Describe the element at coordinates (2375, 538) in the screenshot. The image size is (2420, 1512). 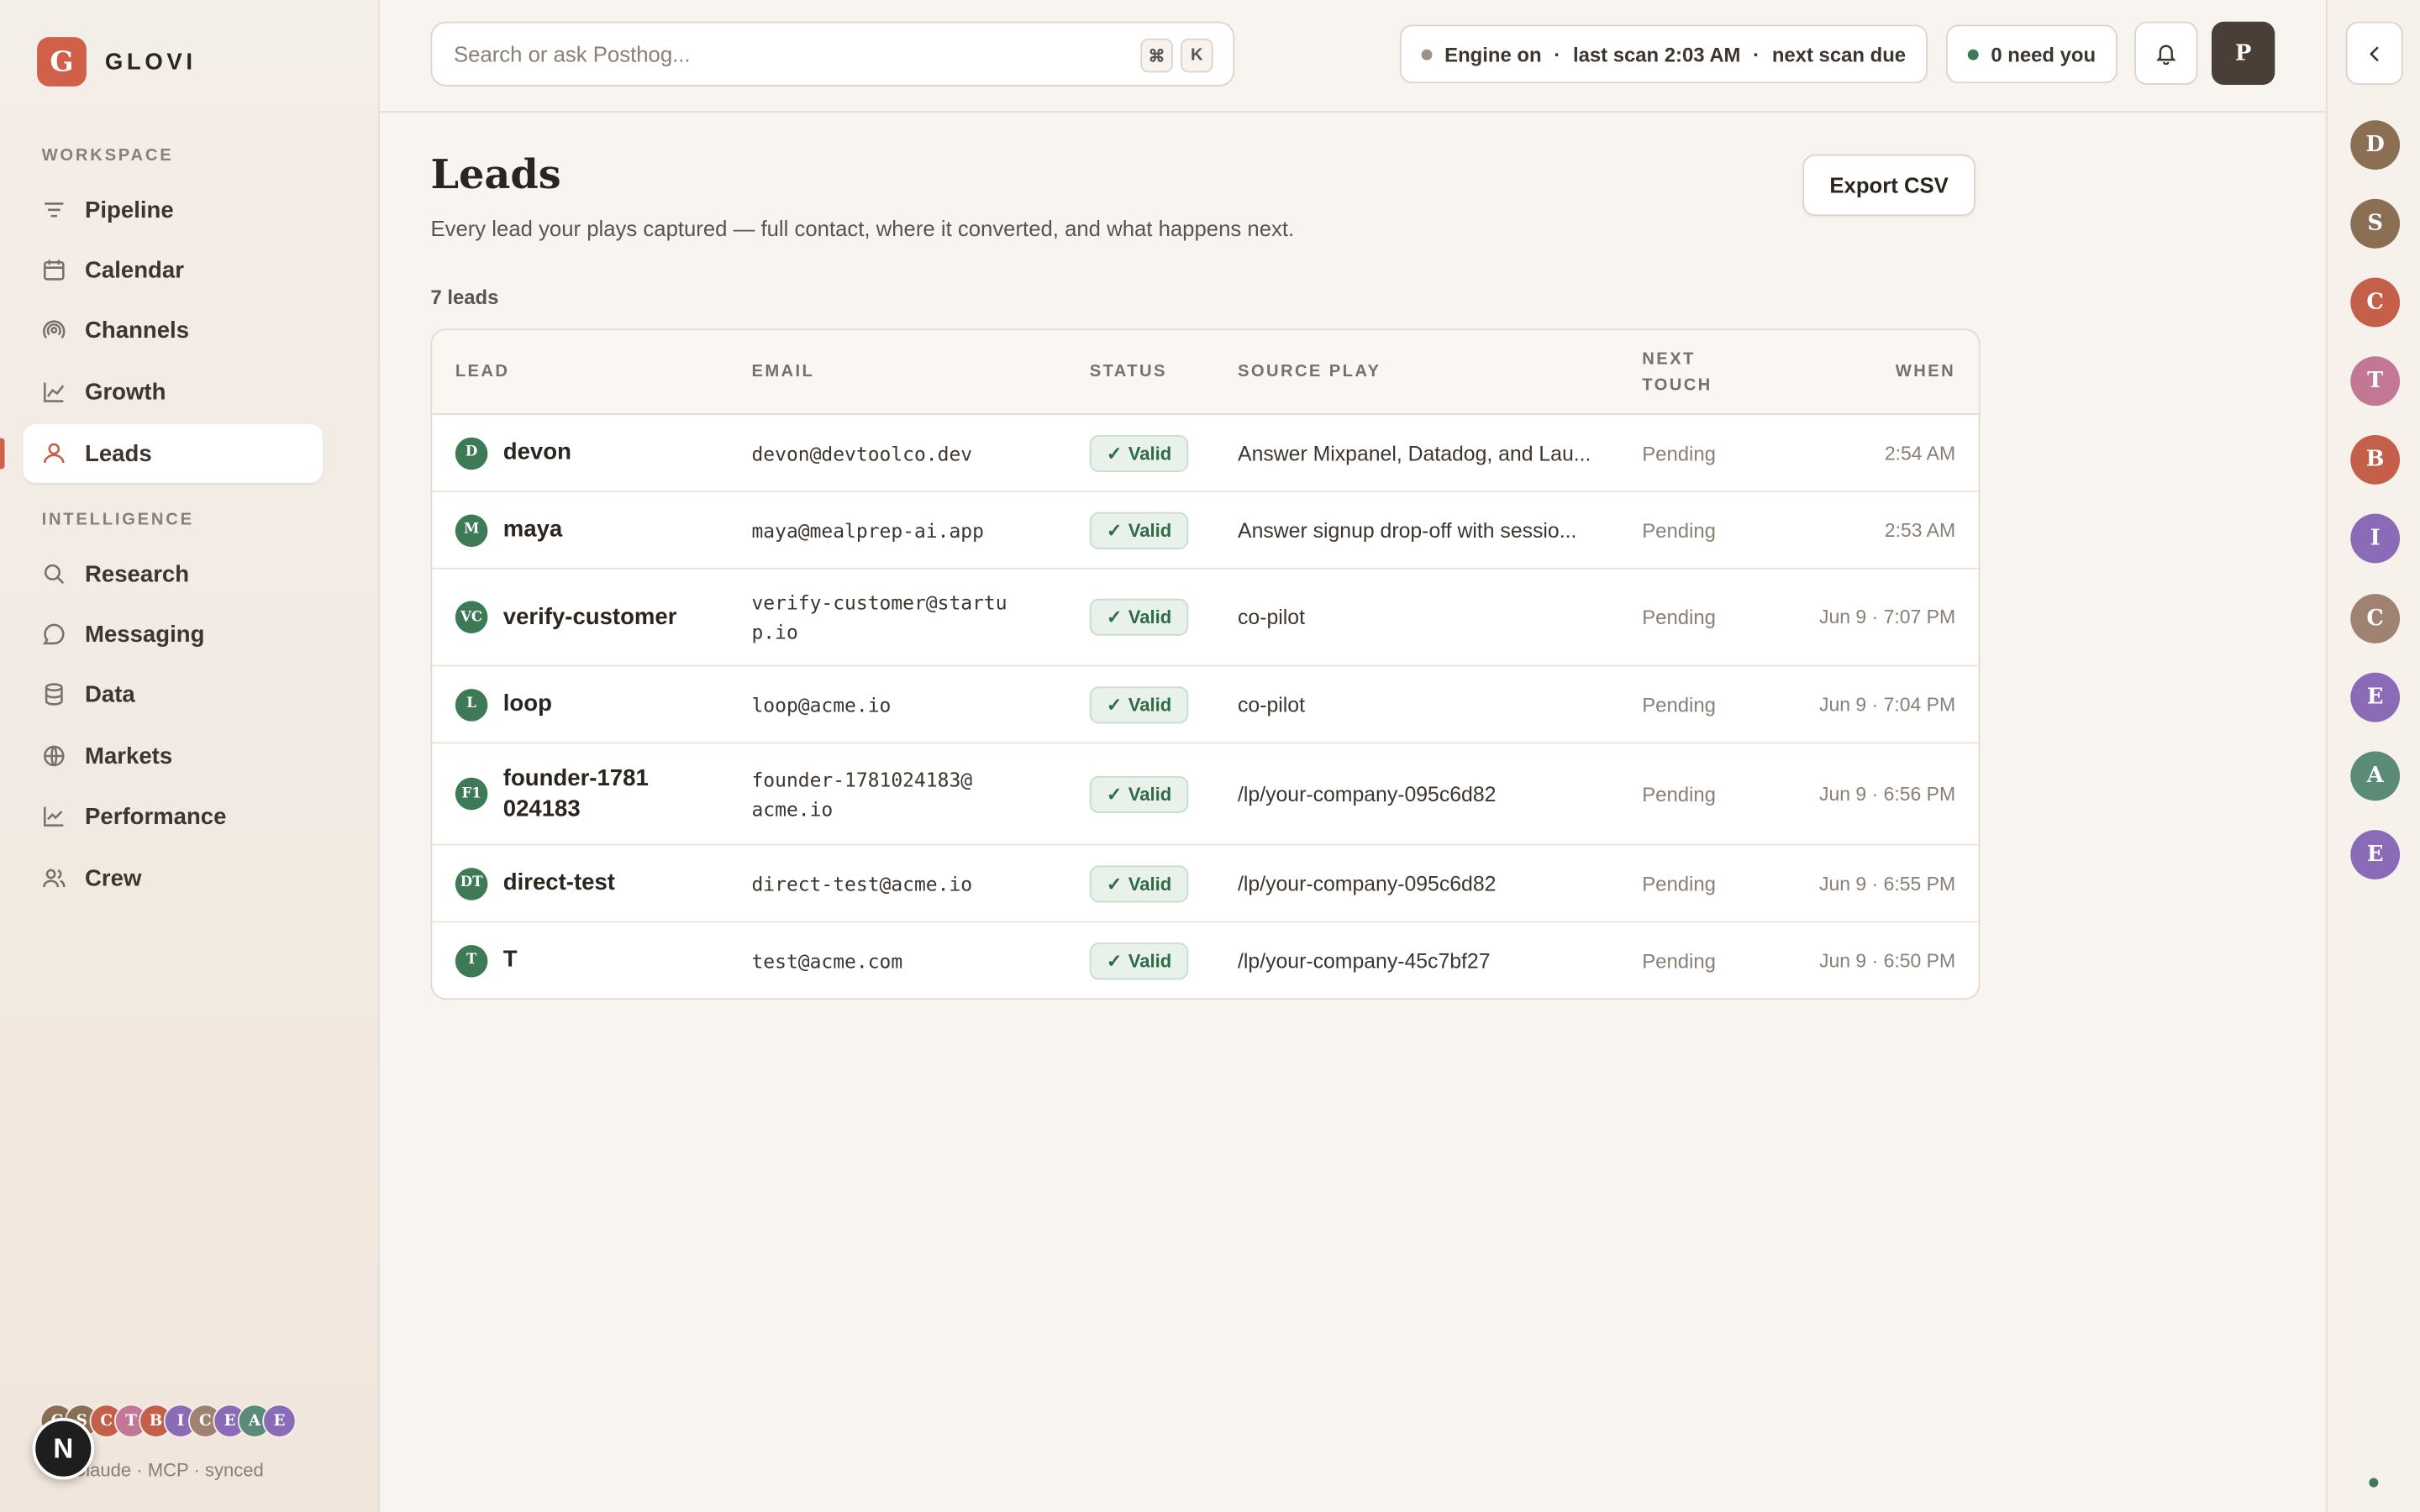
I see `avatar: I` at that location.